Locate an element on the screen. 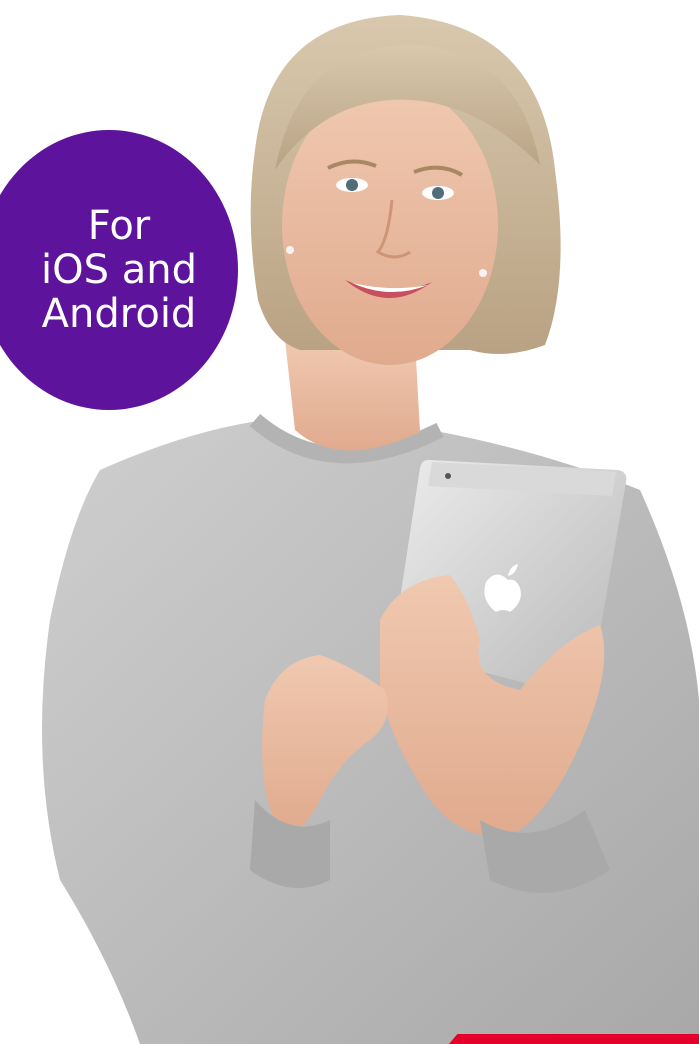 This screenshot has width=699, height=1044. red-accent-stripe is located at coordinates (574, 1039).